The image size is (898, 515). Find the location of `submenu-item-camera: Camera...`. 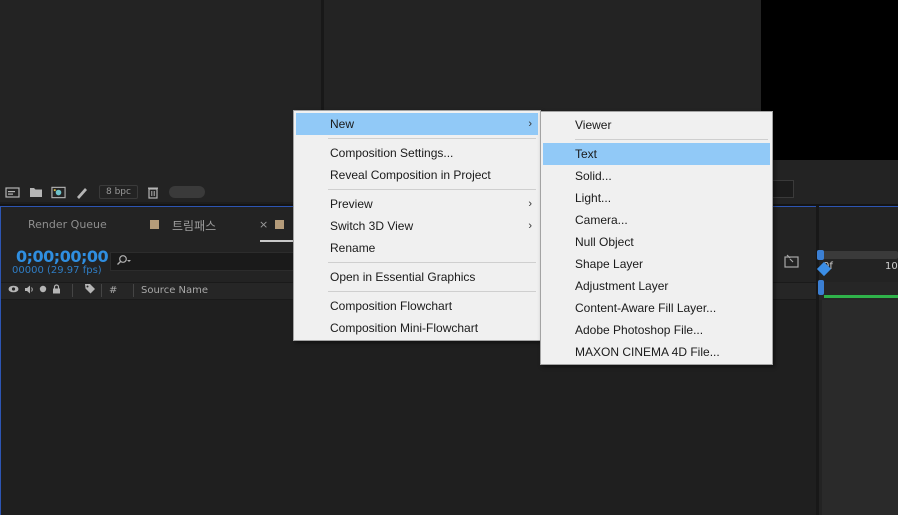

submenu-item-camera: Camera... is located at coordinates (656, 220).